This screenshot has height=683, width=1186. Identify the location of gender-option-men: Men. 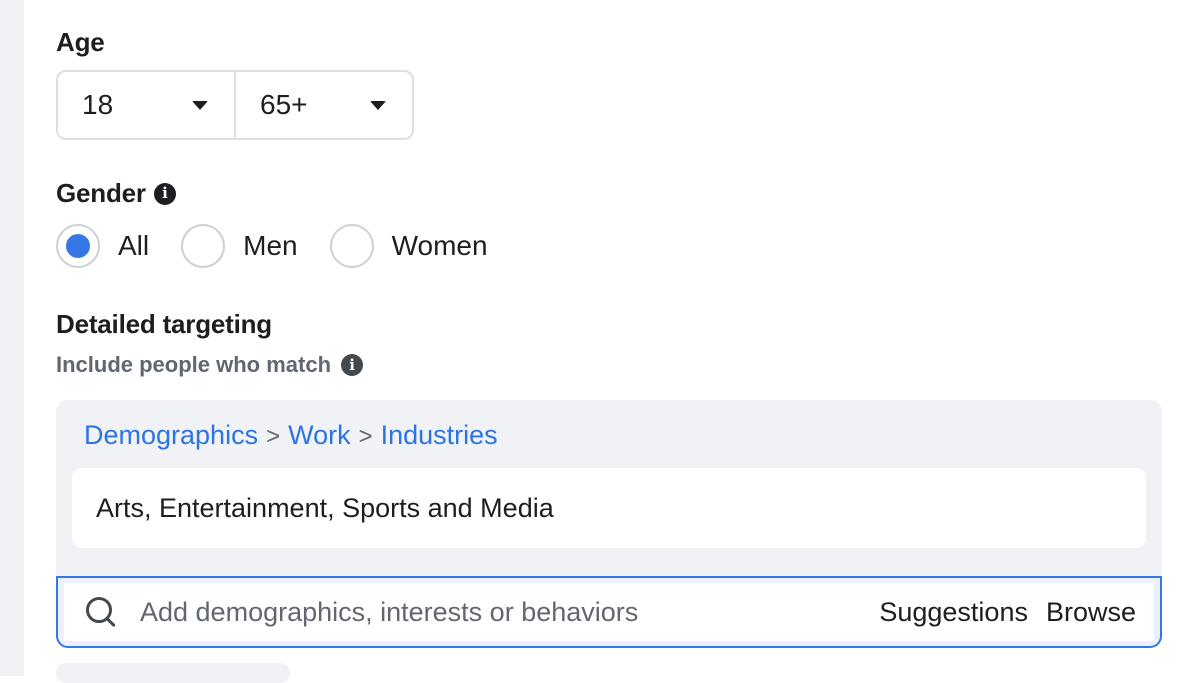
(239, 246).